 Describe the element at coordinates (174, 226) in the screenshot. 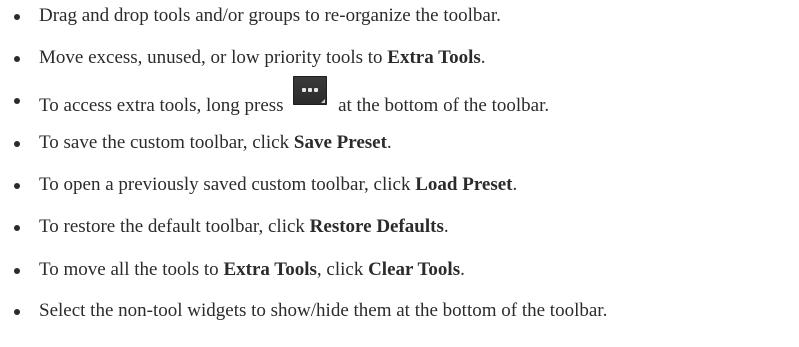

I see `text-segment: To restore the default toolbar, click` at that location.